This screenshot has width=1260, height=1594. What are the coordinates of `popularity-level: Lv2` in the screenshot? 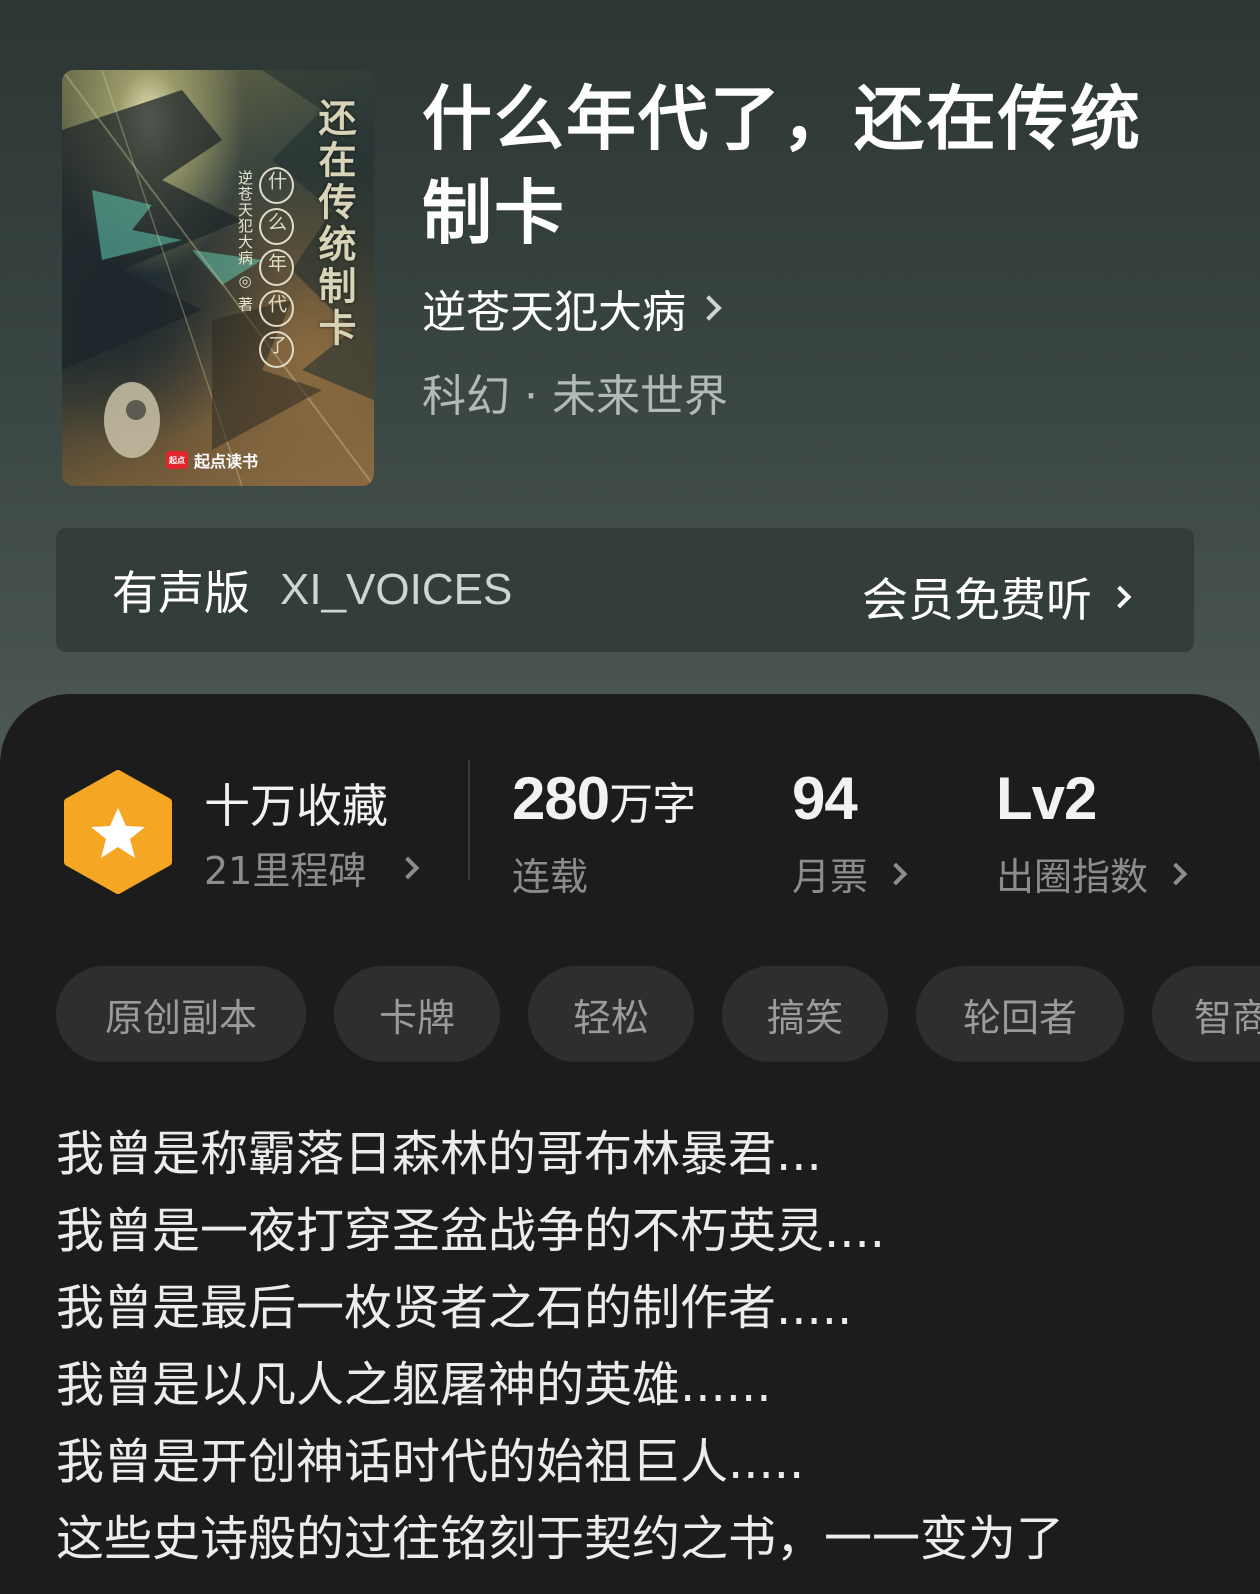 It's located at (1046, 798).